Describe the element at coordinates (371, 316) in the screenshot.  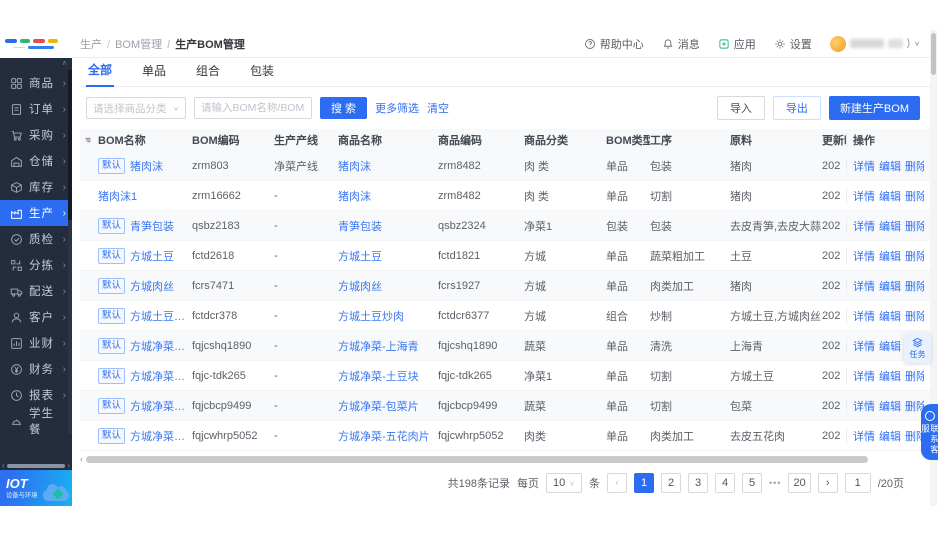
I see `product-name-link: 方城土豆炒肉` at that location.